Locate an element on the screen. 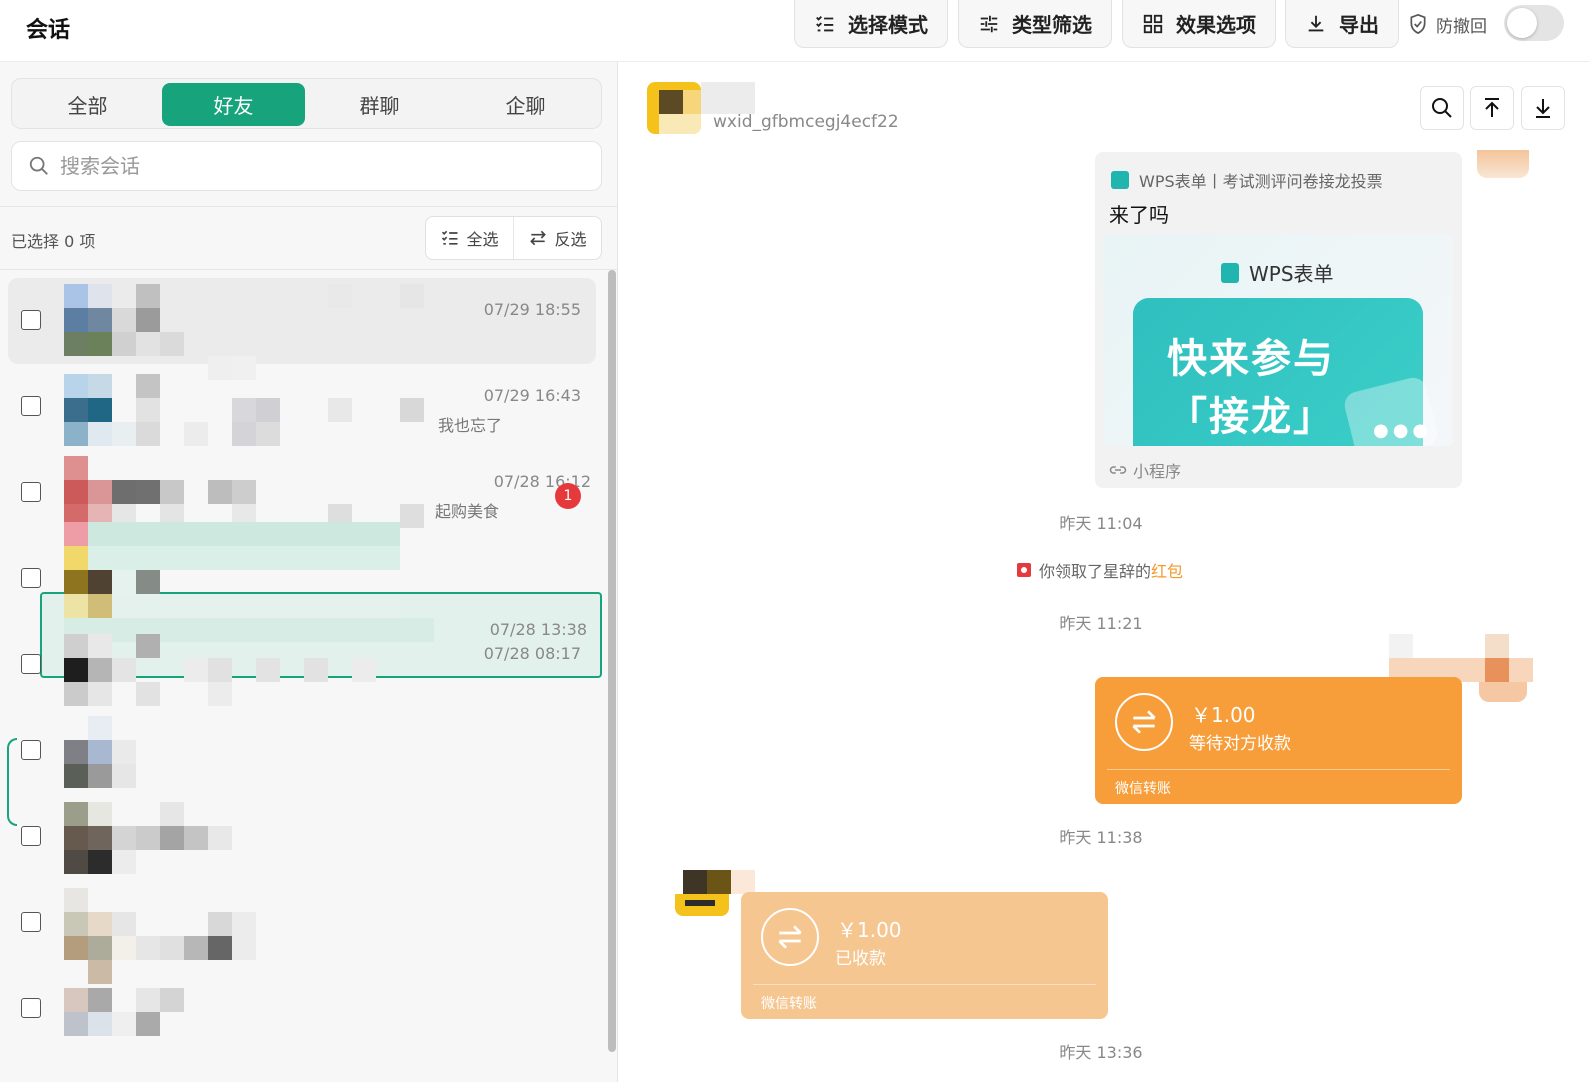 The width and height of the screenshot is (1589, 1082). conversation-preview: 我也忘了 is located at coordinates (470, 425).